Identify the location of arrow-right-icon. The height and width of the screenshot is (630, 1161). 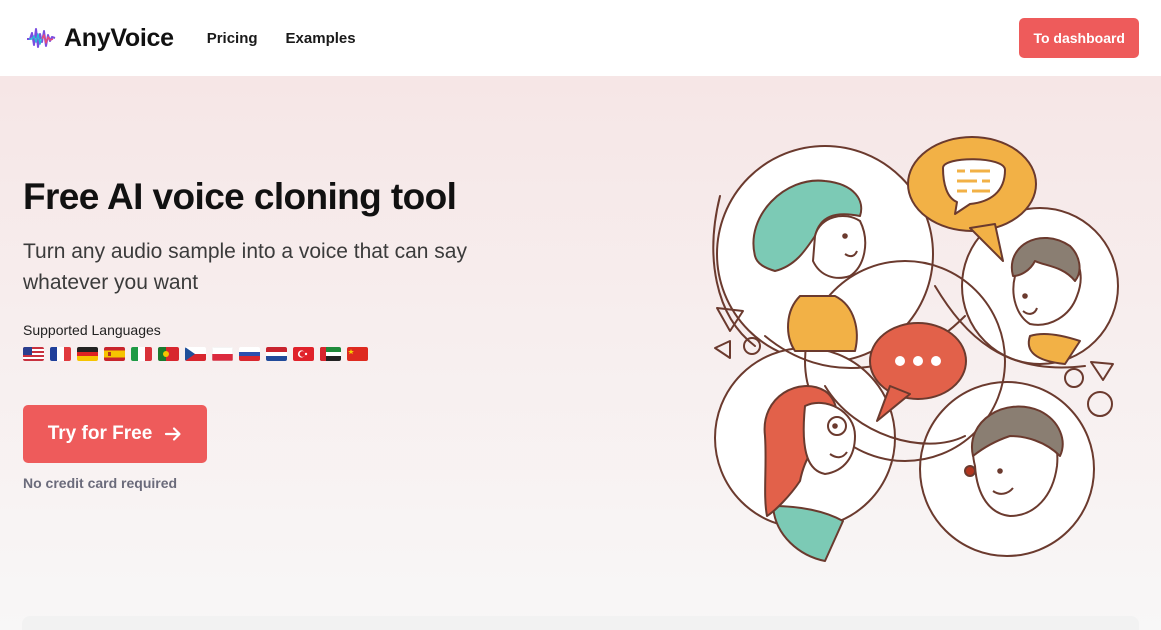
(173, 434).